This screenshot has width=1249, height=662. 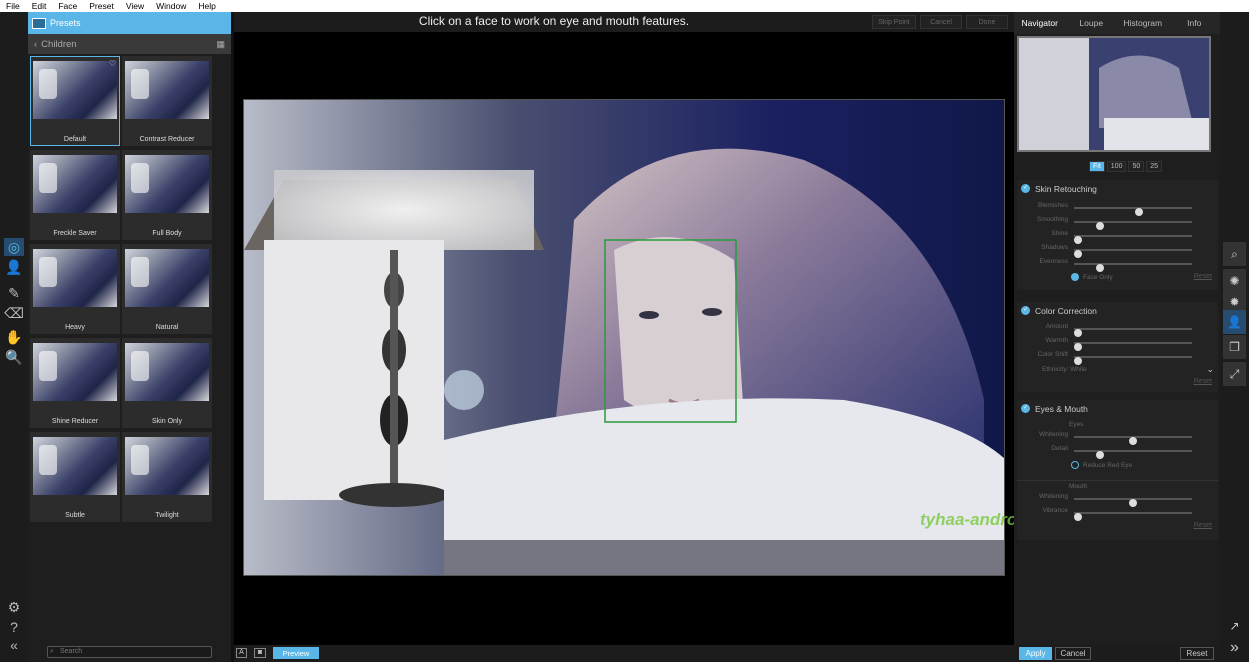 I want to click on menu-help: Help, so click(x=206, y=6).